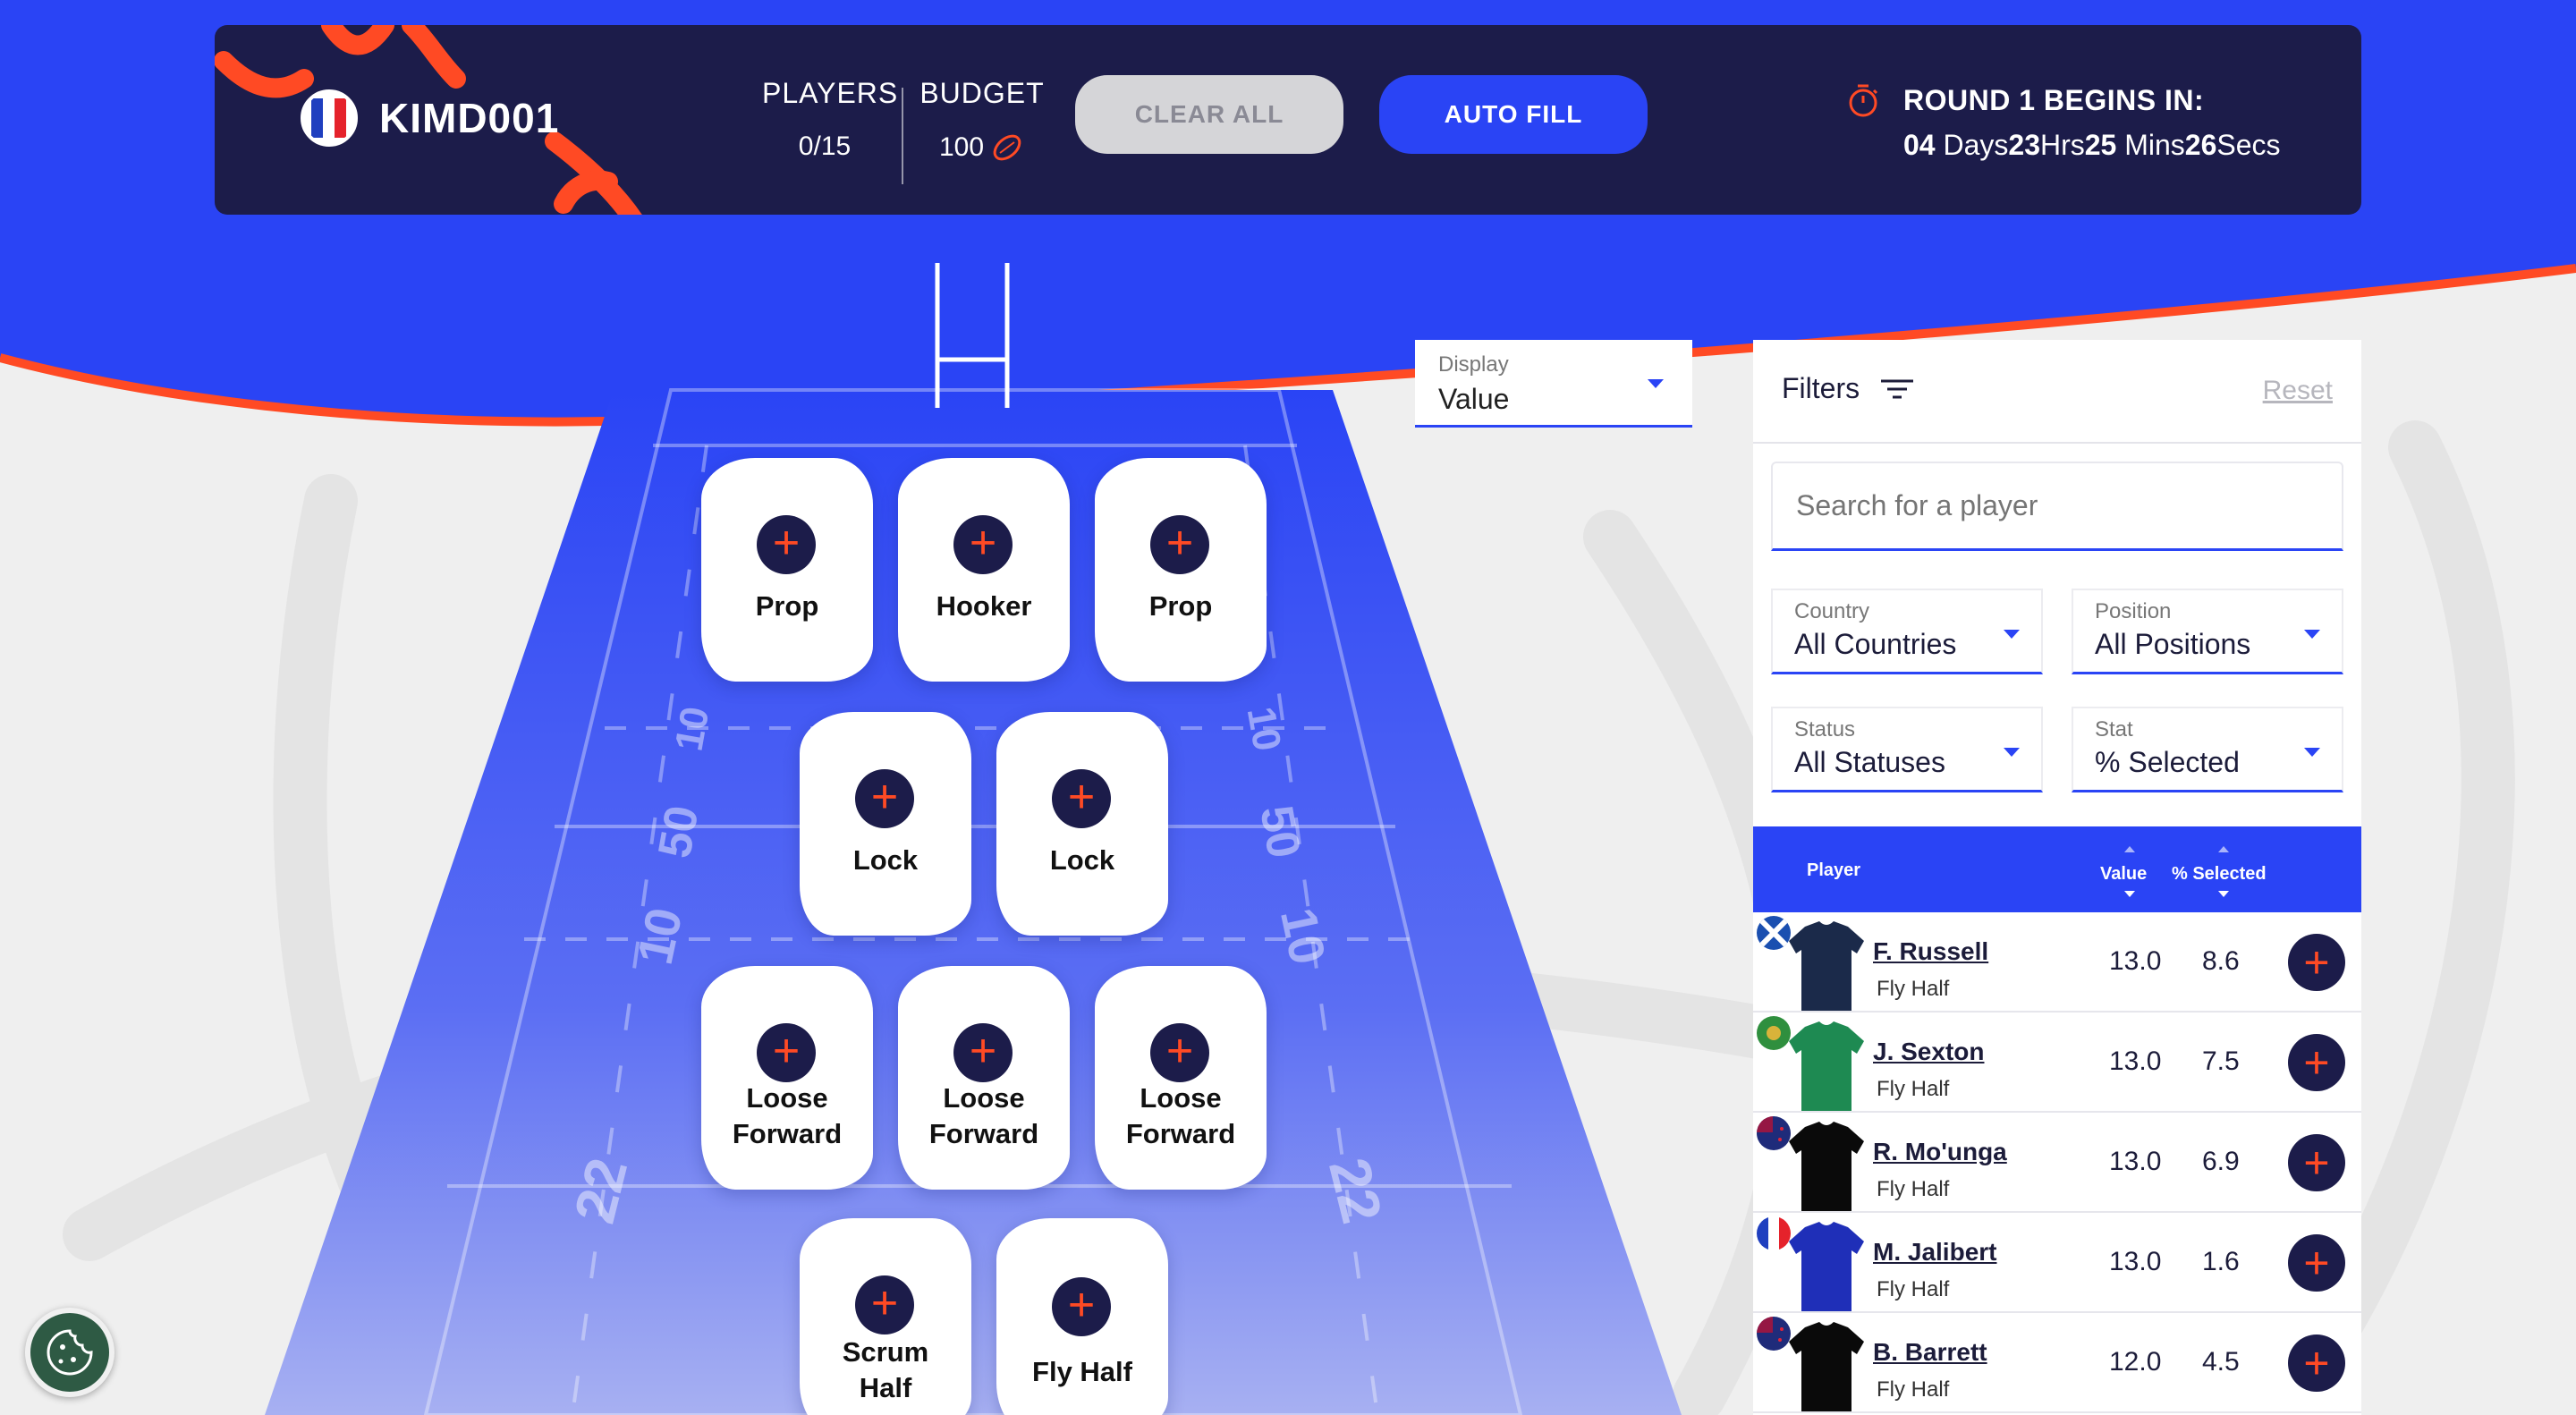  Describe the element at coordinates (2133, 611) in the screenshot. I see `position-label: Position` at that location.